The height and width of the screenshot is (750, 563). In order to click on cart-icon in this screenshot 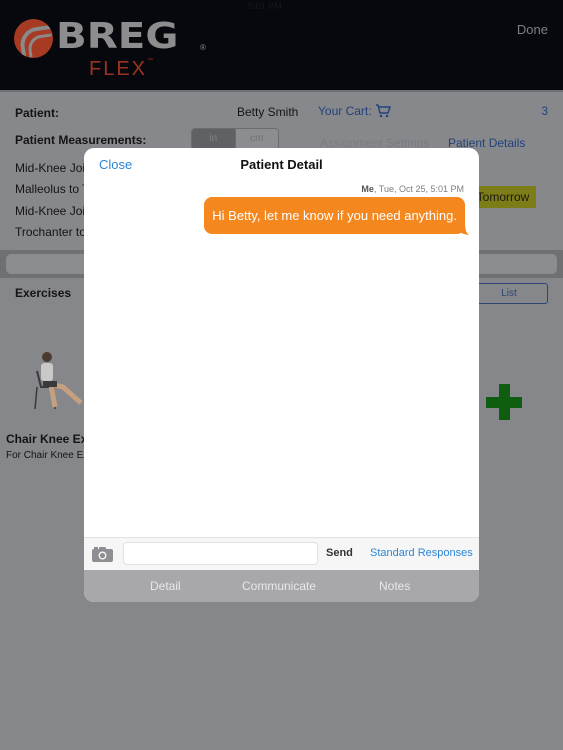, I will do `click(383, 111)`.